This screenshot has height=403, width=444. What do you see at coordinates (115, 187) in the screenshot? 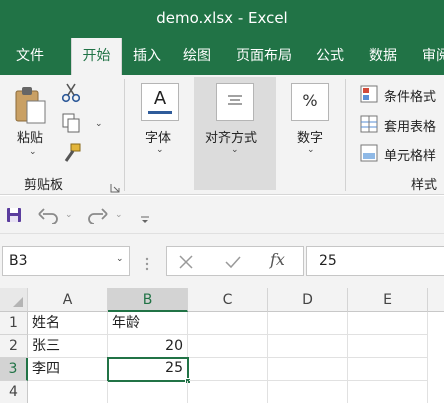
I see `dialog-launcher-icon` at bounding box center [115, 187].